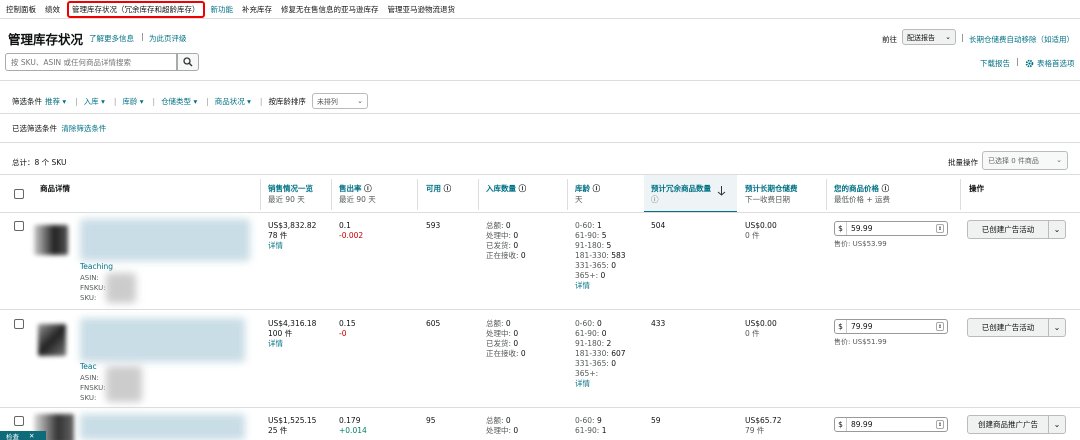 This screenshot has width=1080, height=440. I want to click on filter-age: 库龄 ▾, so click(132, 101).